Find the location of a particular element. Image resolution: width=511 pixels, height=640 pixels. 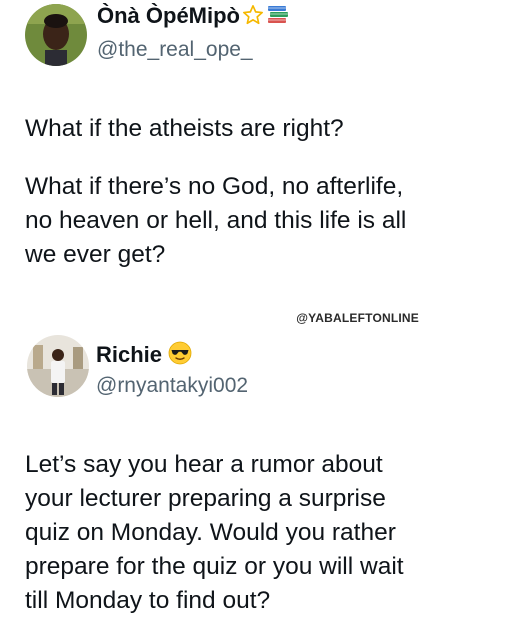

tweet-text-line: we ever get? is located at coordinates (95, 254).